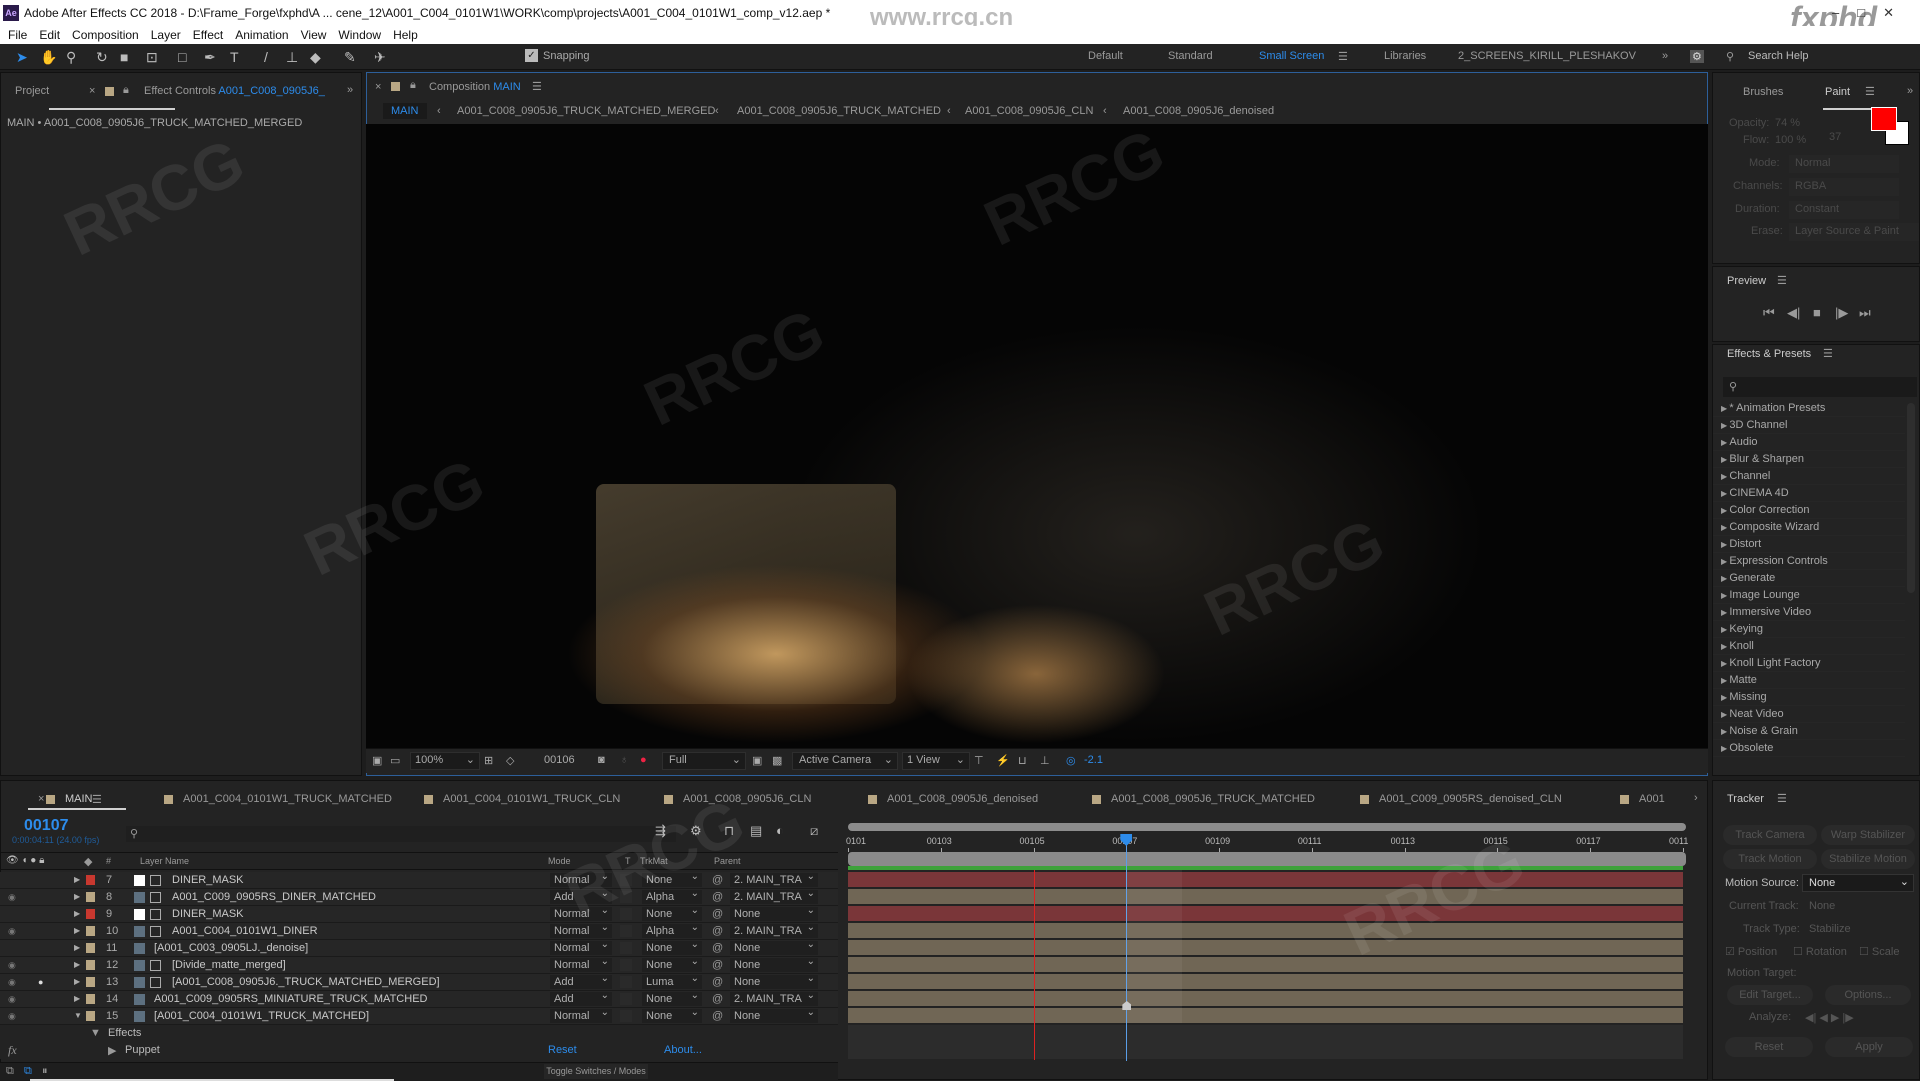 The image size is (1920, 1081). I want to click on clone-stamp-tool-icon: ⊥, so click(292, 57).